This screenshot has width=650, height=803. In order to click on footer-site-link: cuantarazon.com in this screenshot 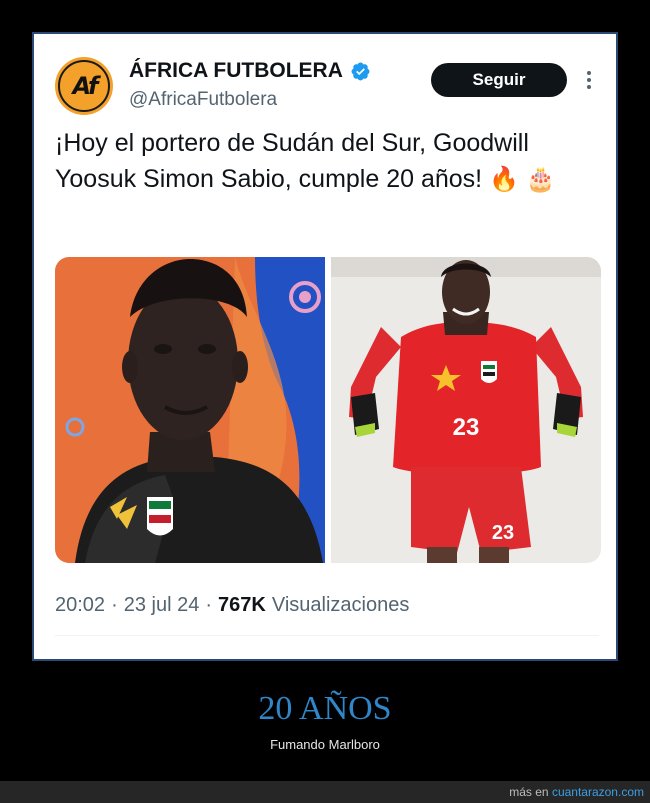, I will do `click(598, 792)`.